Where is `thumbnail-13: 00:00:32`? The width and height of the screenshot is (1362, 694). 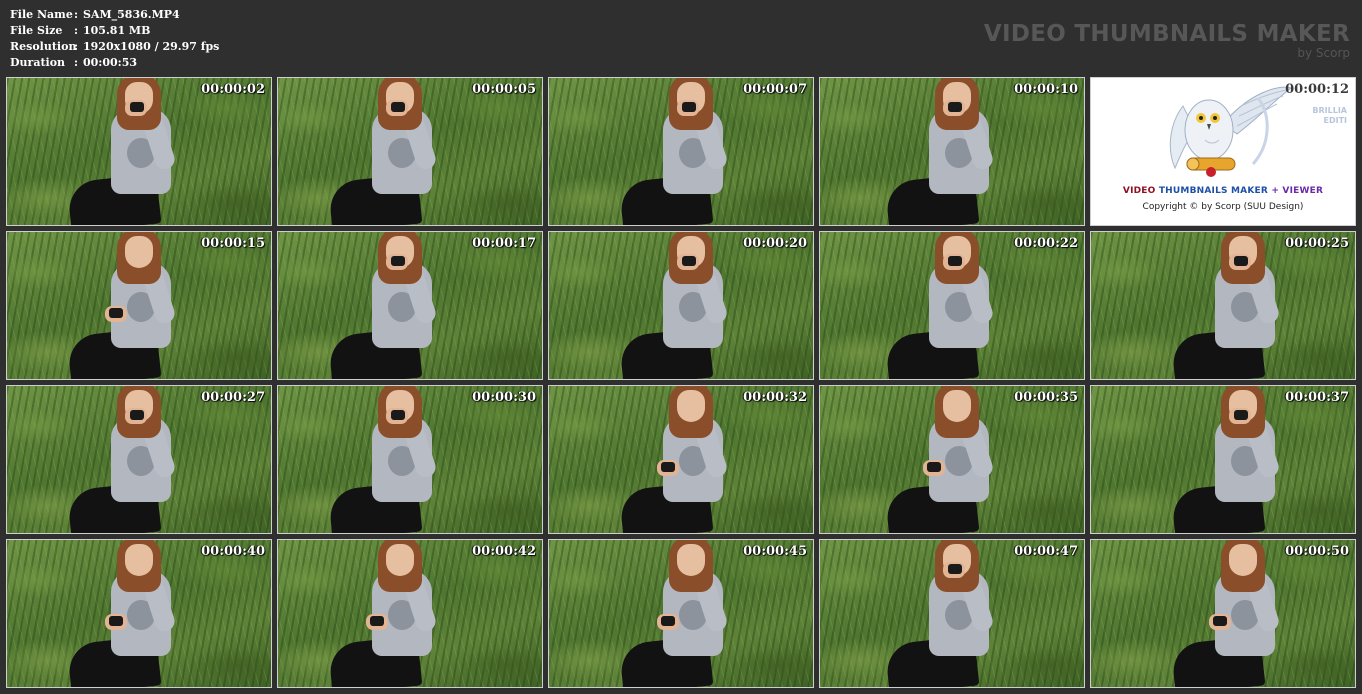 thumbnail-13: 00:00:32 is located at coordinates (681, 459).